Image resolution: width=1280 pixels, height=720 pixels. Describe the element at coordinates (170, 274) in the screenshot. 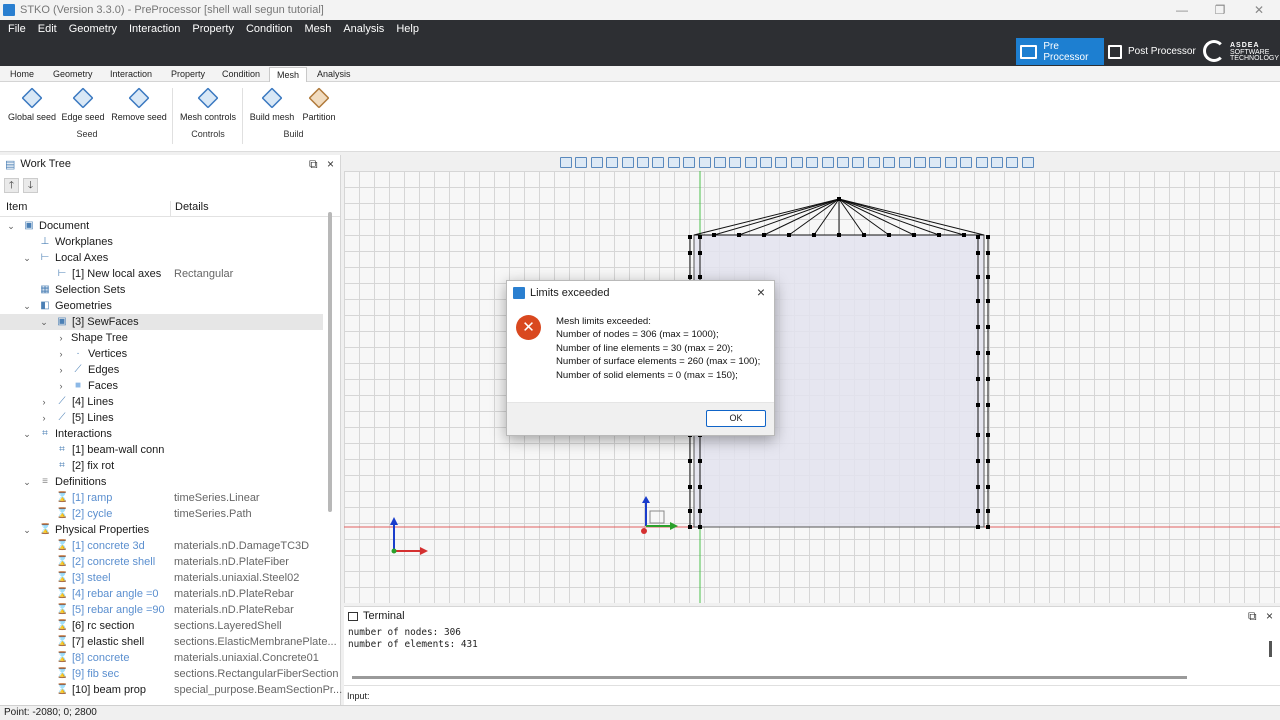

I see `tree-row: ⊢ [1] New local axes Rectangular` at that location.